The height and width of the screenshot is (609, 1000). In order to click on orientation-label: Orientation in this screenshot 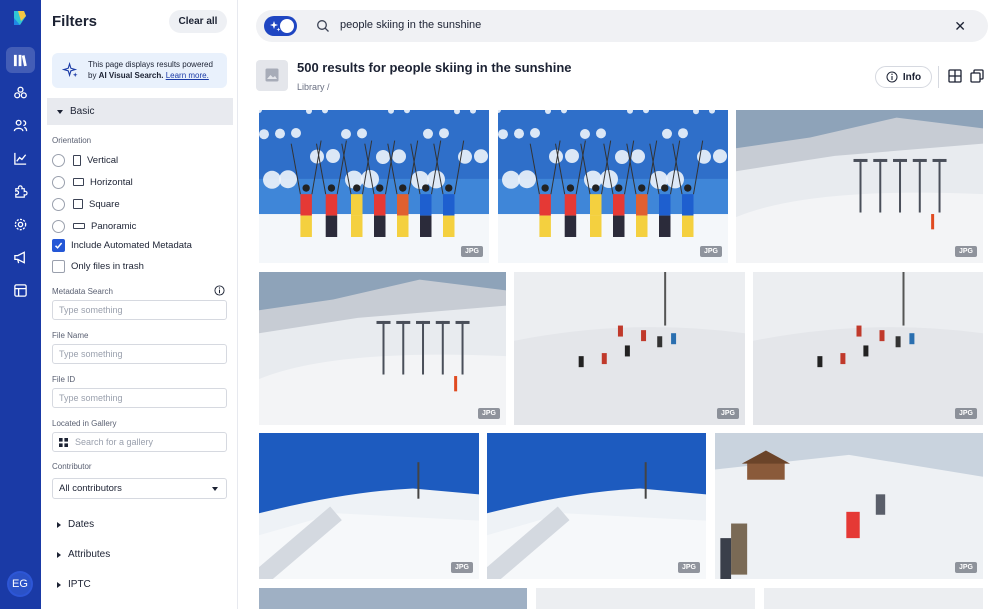, I will do `click(72, 140)`.